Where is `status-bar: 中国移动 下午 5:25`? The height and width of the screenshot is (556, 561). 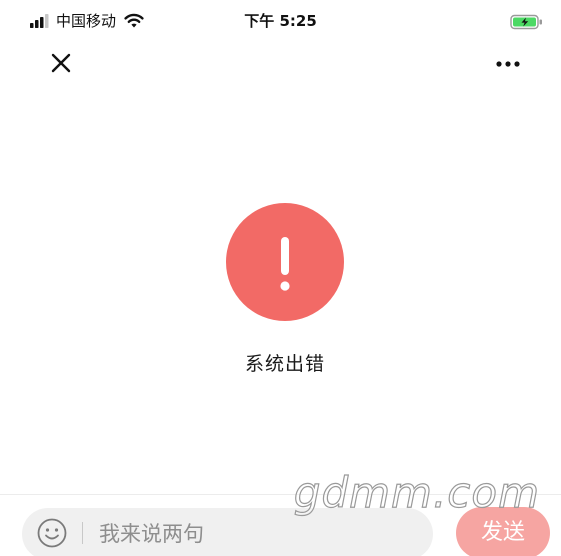 status-bar: 中国移动 下午 5:25 is located at coordinates (280, 22).